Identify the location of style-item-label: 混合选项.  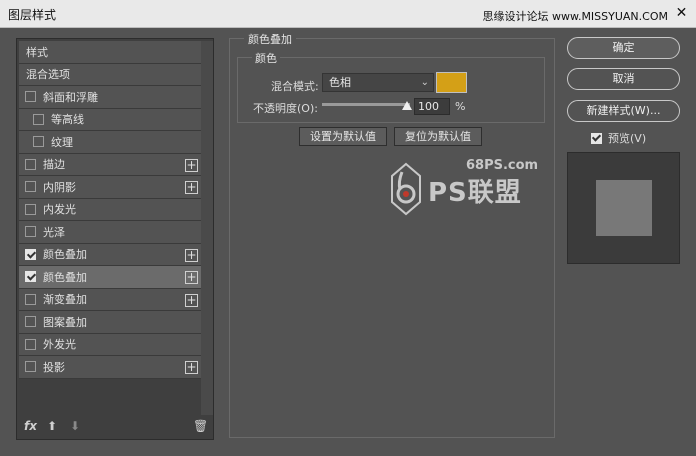
(48, 75).